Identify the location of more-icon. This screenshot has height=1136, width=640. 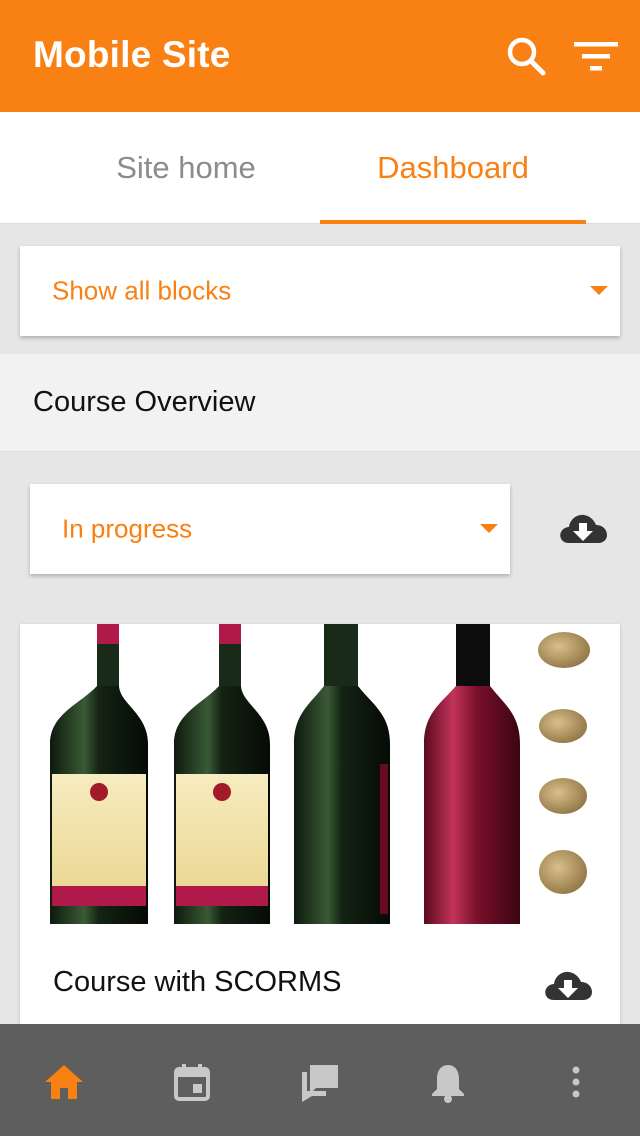
(576, 1082).